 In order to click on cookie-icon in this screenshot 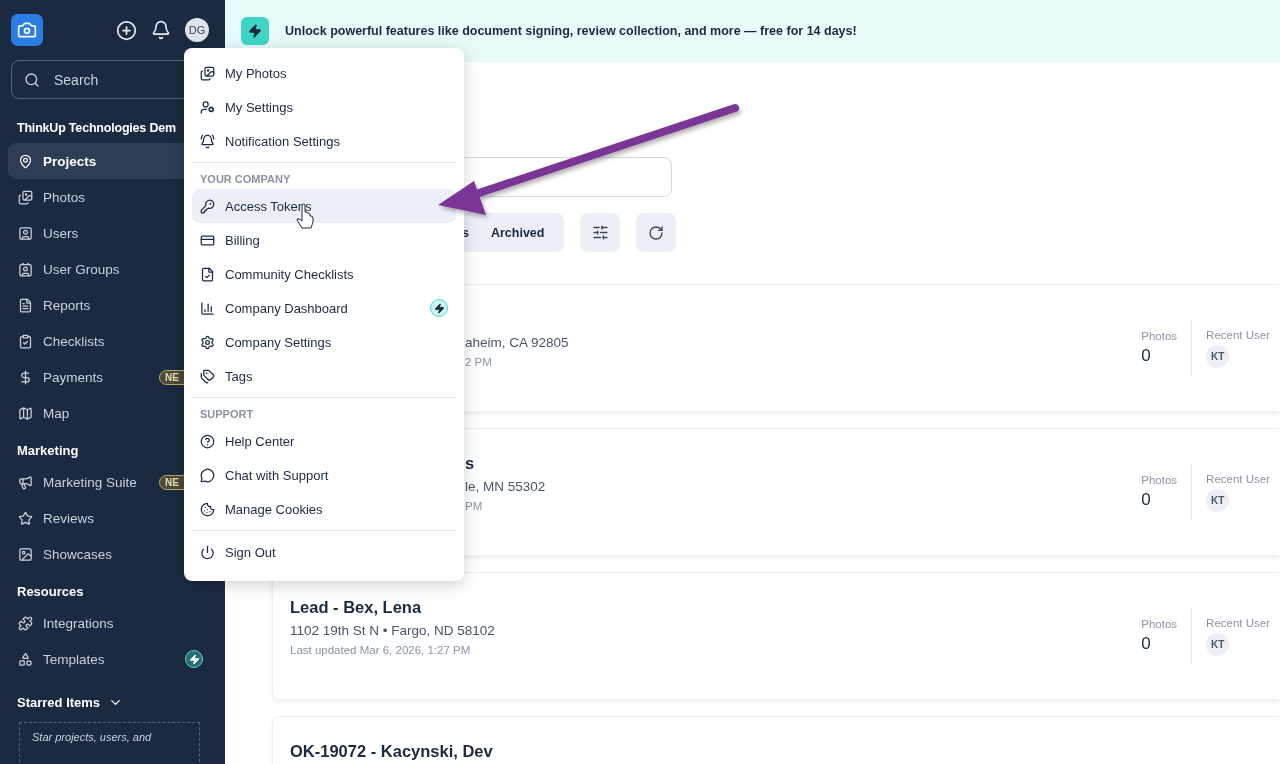, I will do `click(207, 509)`.